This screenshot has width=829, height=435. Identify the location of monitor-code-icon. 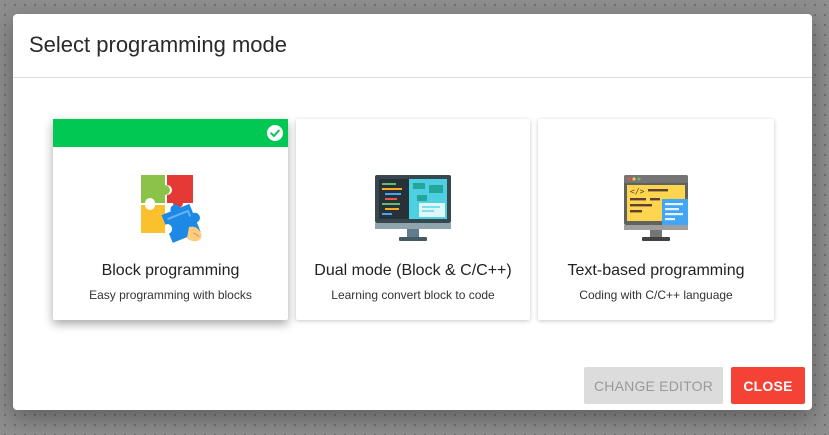
(413, 208).